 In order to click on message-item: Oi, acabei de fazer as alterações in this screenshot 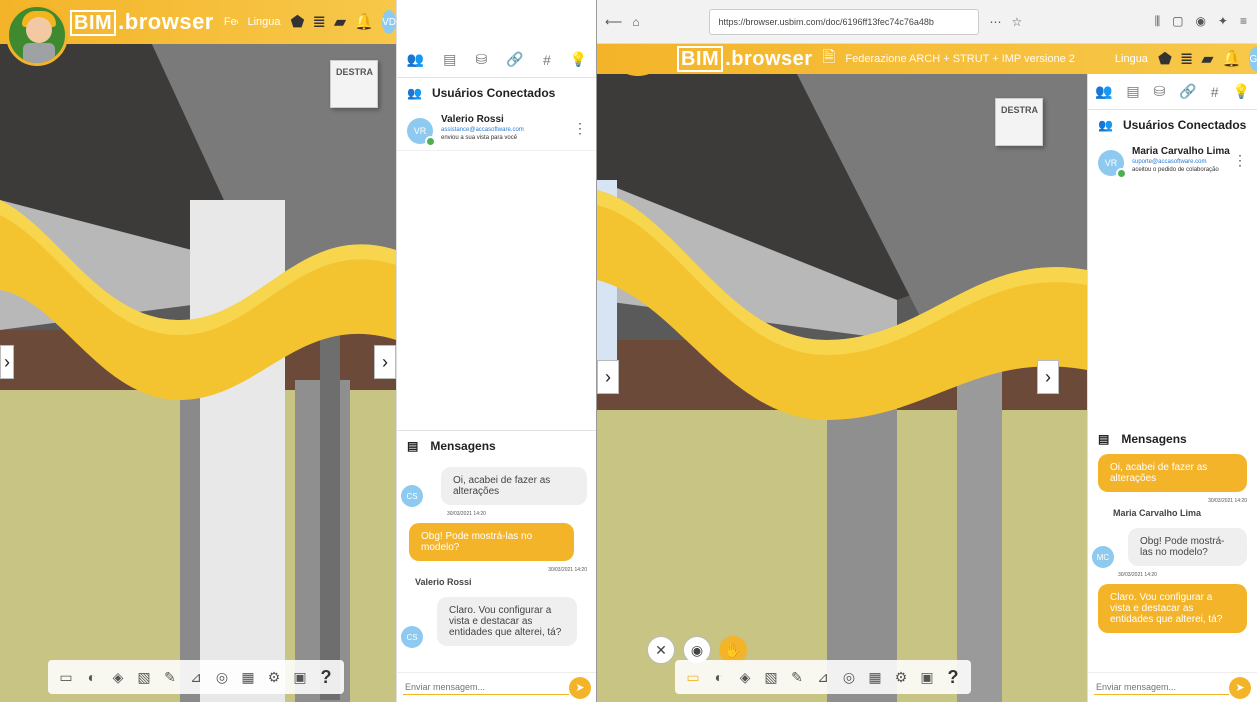, I will do `click(1172, 473)`.